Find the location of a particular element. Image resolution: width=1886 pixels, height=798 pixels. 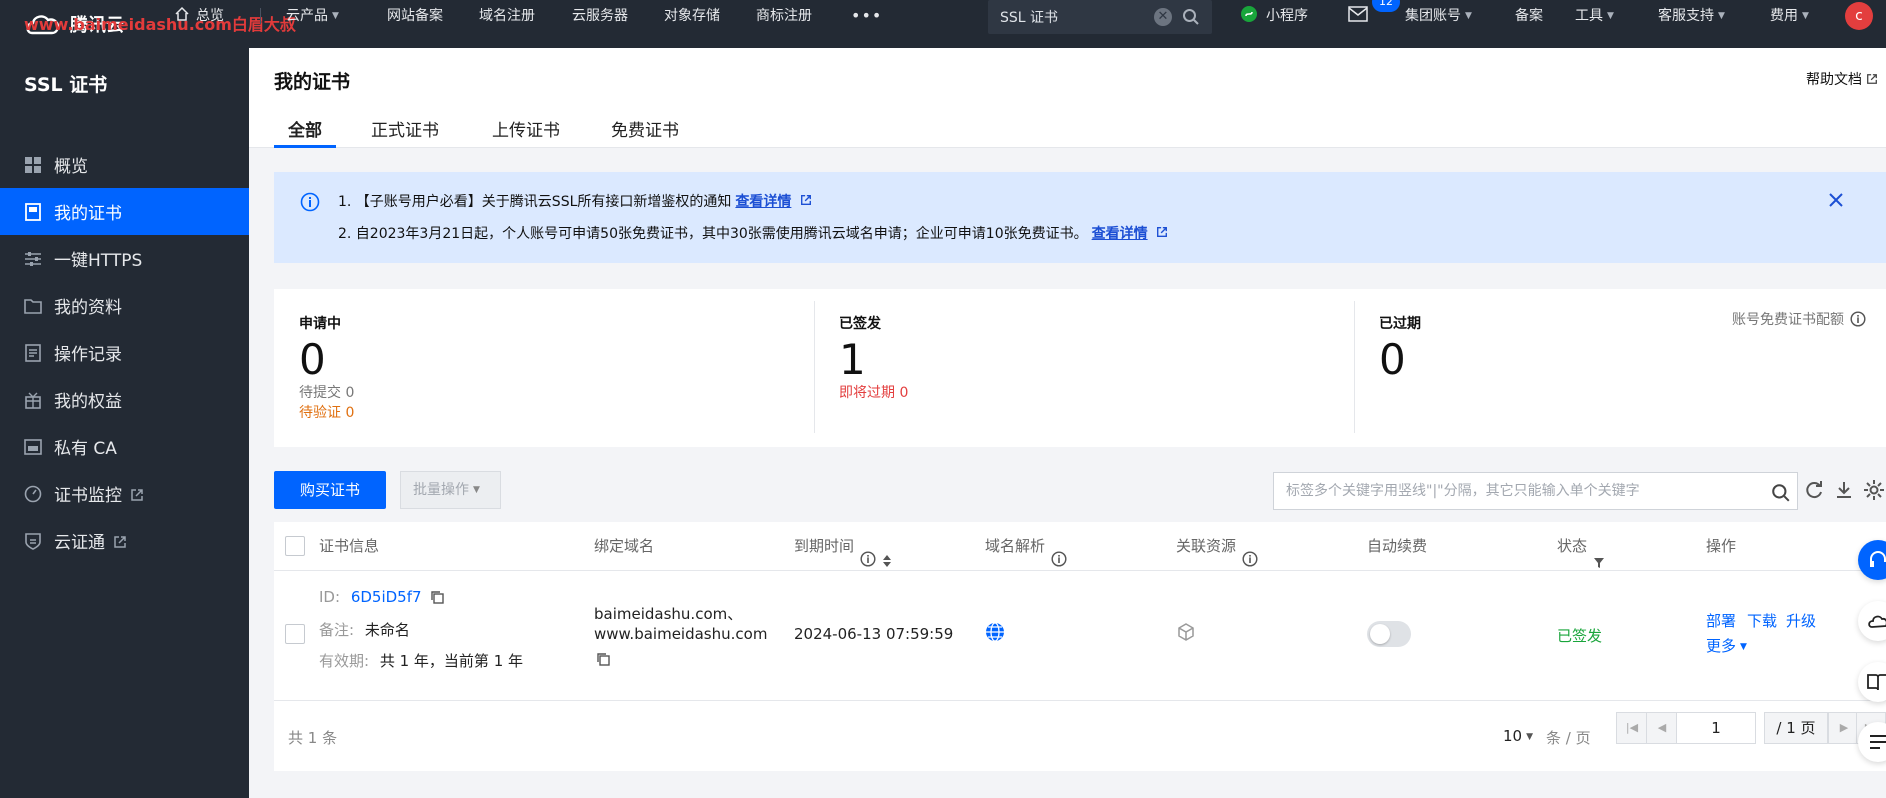

sort-icon is located at coordinates (887, 553).